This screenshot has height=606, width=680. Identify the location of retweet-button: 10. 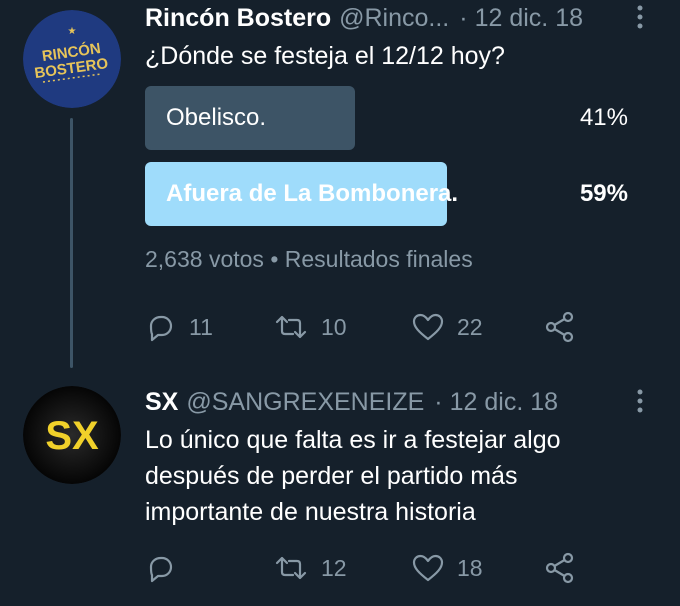
(310, 327).